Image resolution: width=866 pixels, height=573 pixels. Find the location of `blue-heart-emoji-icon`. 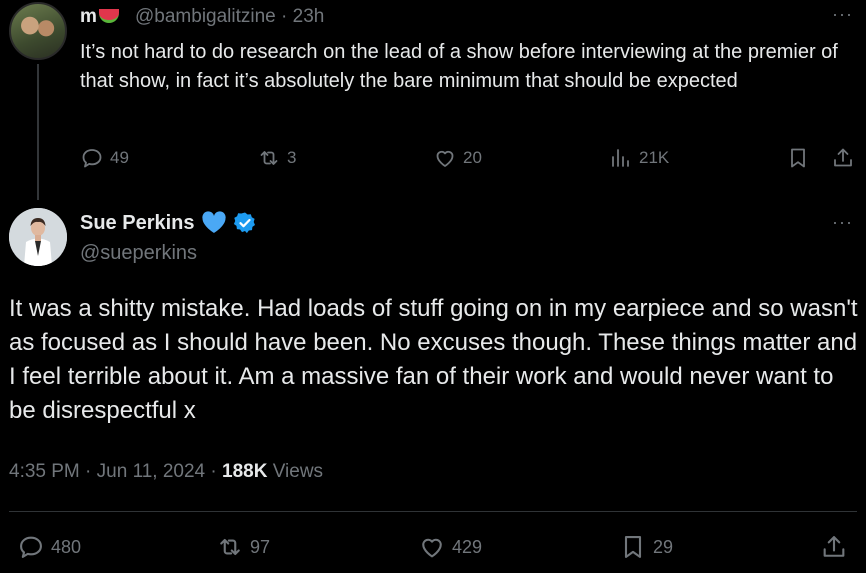

blue-heart-emoji-icon is located at coordinates (213, 222).